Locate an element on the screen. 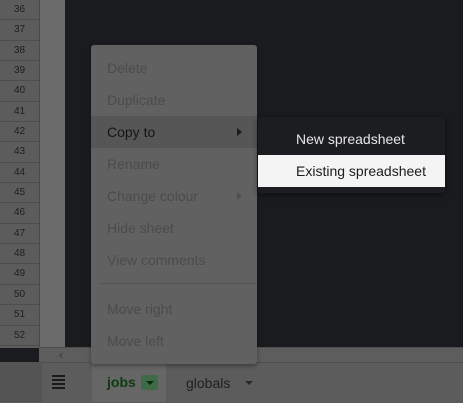  row-header: 46 is located at coordinates (19, 213).